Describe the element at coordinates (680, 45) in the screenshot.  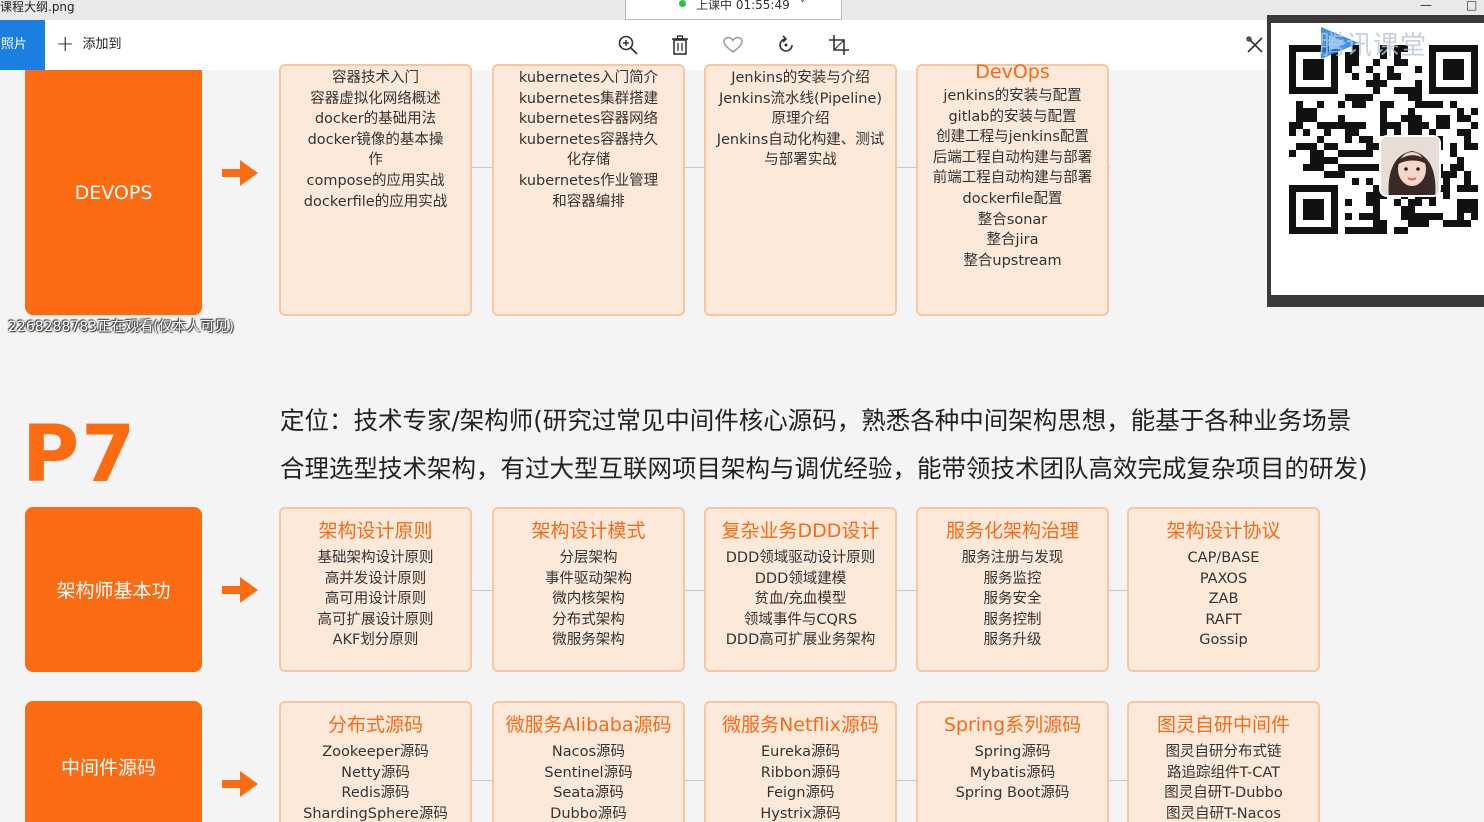
I see `trash-icon` at that location.